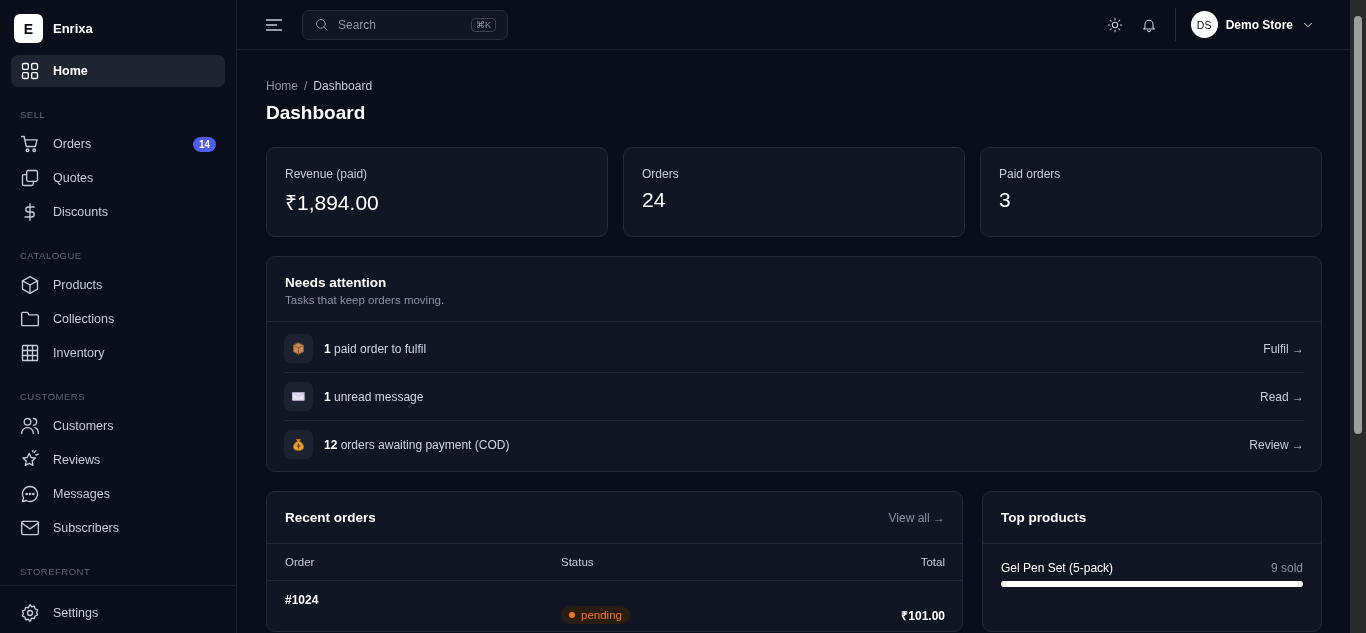 Image resolution: width=1366 pixels, height=633 pixels. What do you see at coordinates (118, 144) in the screenshot?
I see `nav-item: Orders 14` at bounding box center [118, 144].